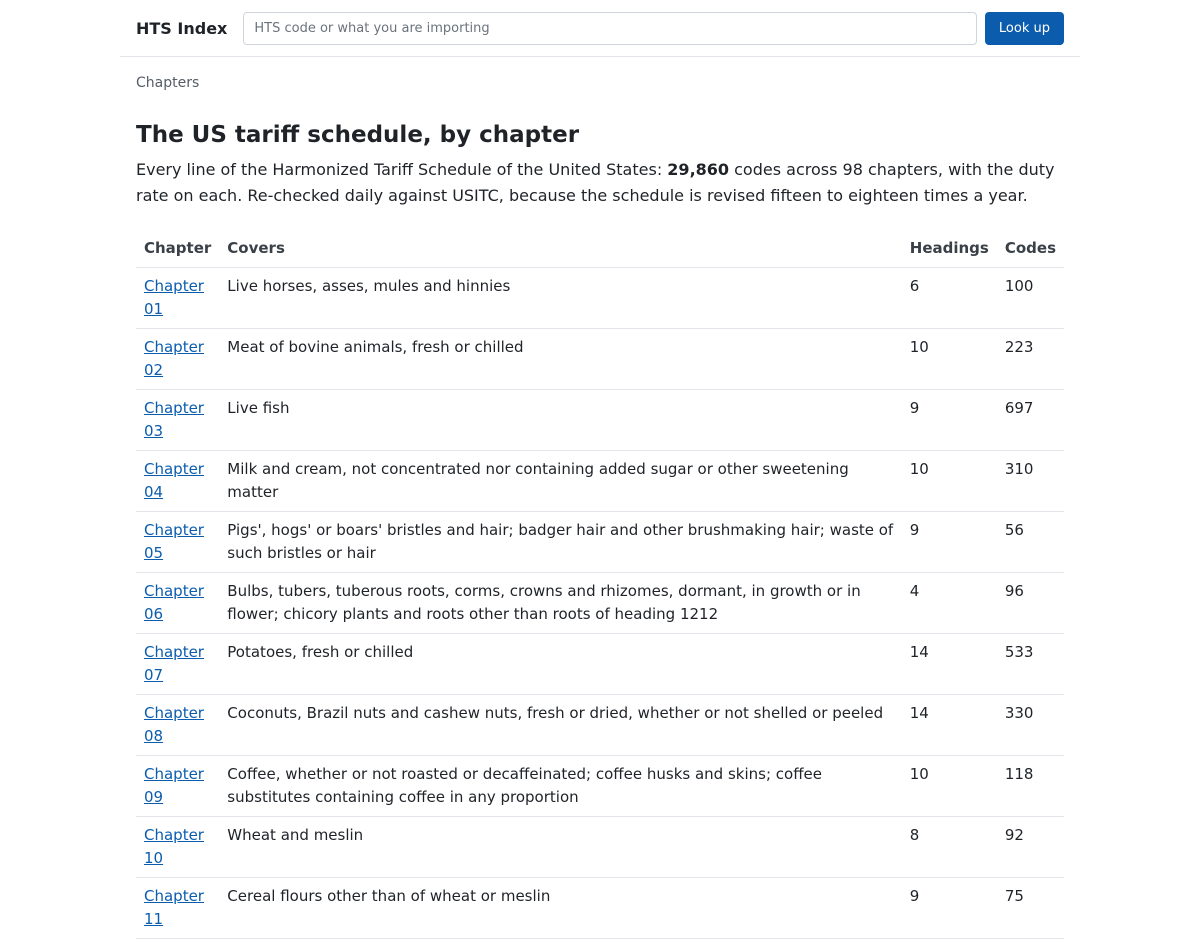  I want to click on codes-cell: 310, so click(1030, 481).